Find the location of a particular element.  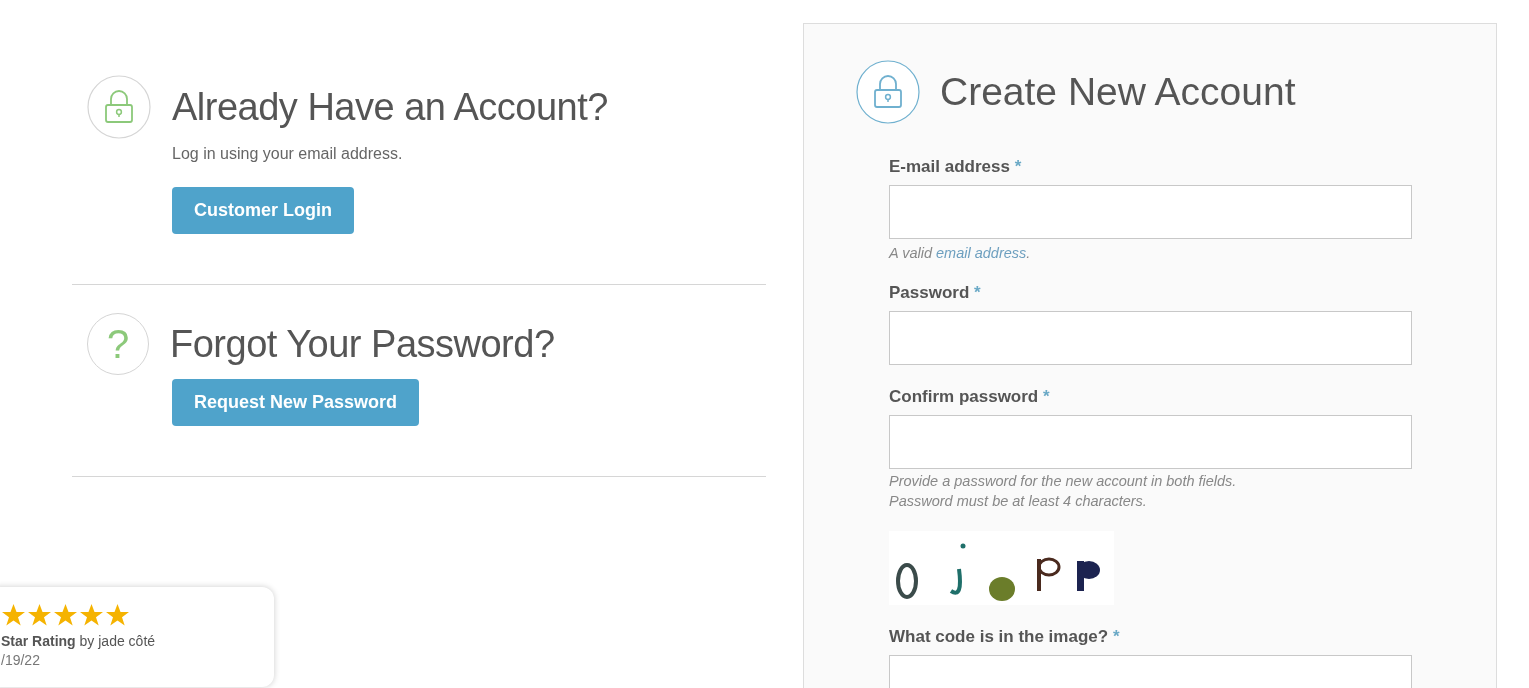

field-label: E-mail address is located at coordinates (949, 166).